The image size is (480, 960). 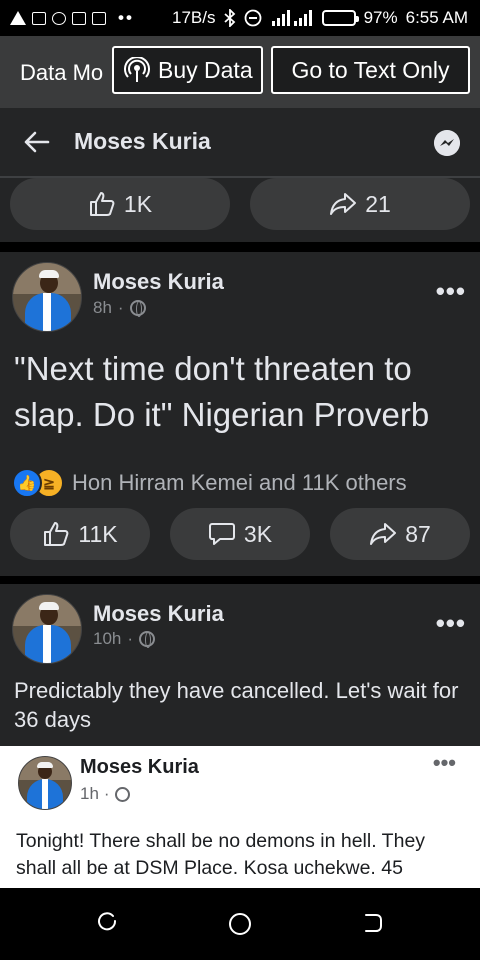 What do you see at coordinates (373, 923) in the screenshot?
I see `back-icon` at bounding box center [373, 923].